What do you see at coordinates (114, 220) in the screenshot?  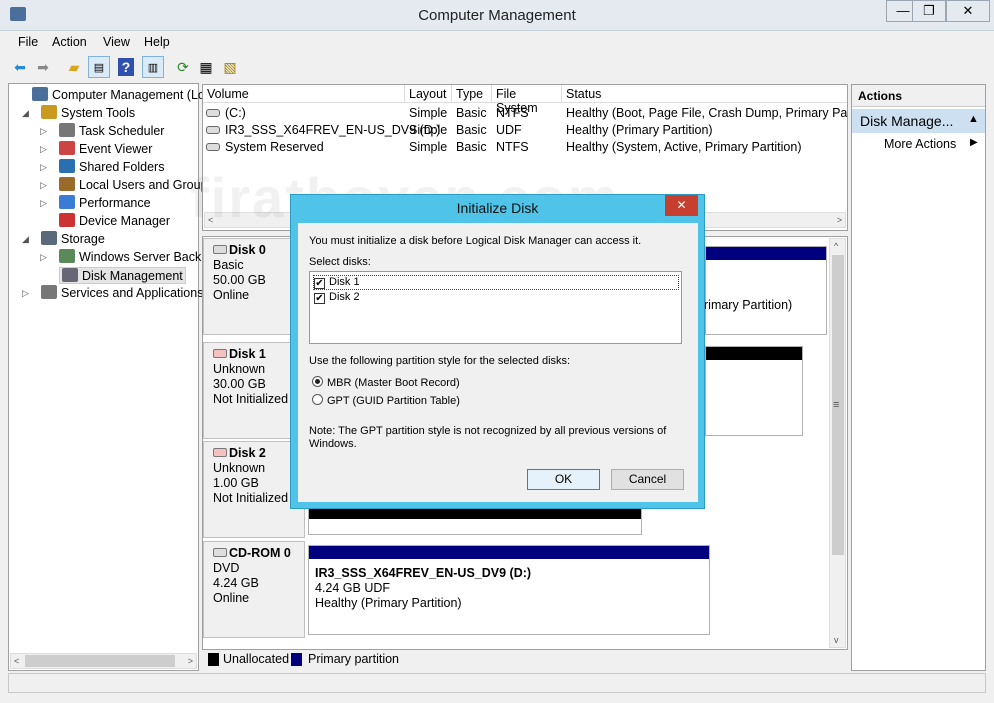 I see `tree-item-device-manager: Device Manager` at bounding box center [114, 220].